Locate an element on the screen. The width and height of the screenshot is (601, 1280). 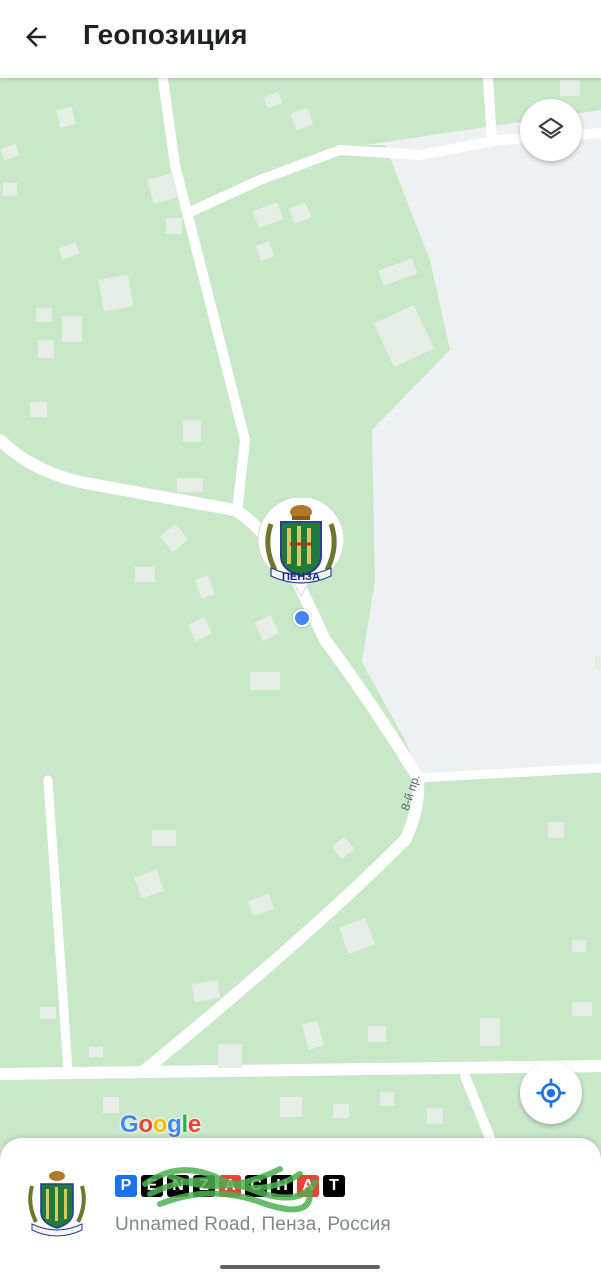
home-indicator is located at coordinates (300, 1267).